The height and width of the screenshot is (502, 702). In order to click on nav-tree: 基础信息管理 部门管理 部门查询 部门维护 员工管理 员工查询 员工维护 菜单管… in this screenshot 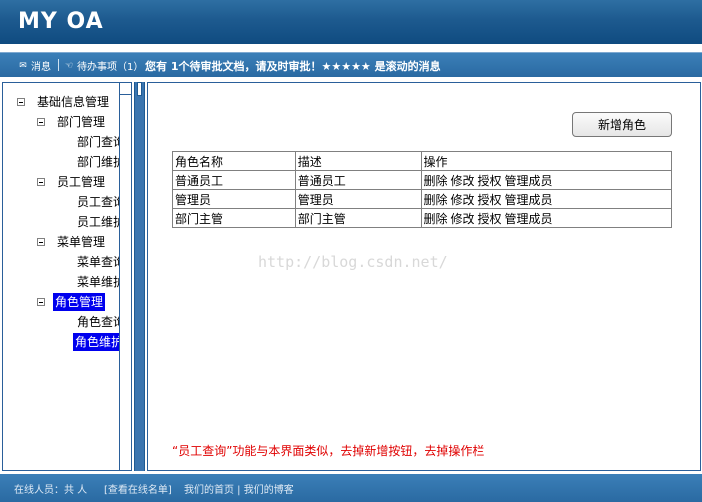, I will do `click(67, 276)`.